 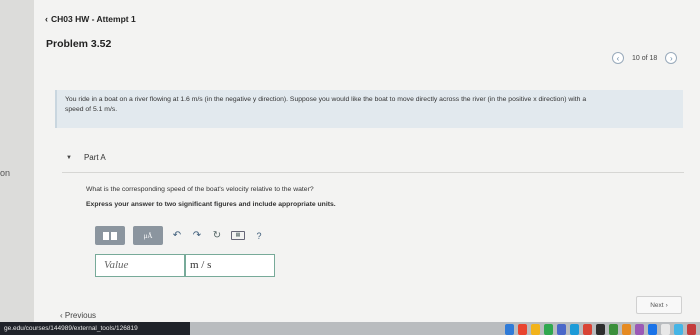 I want to click on previous-link: ‹ Previous, so click(x=78, y=315).